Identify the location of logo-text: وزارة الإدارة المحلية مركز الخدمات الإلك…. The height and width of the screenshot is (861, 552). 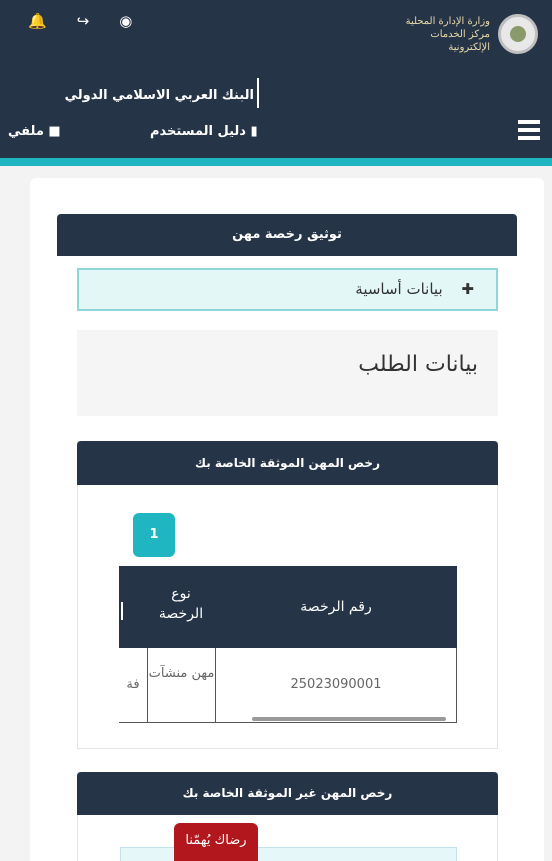
(447, 34).